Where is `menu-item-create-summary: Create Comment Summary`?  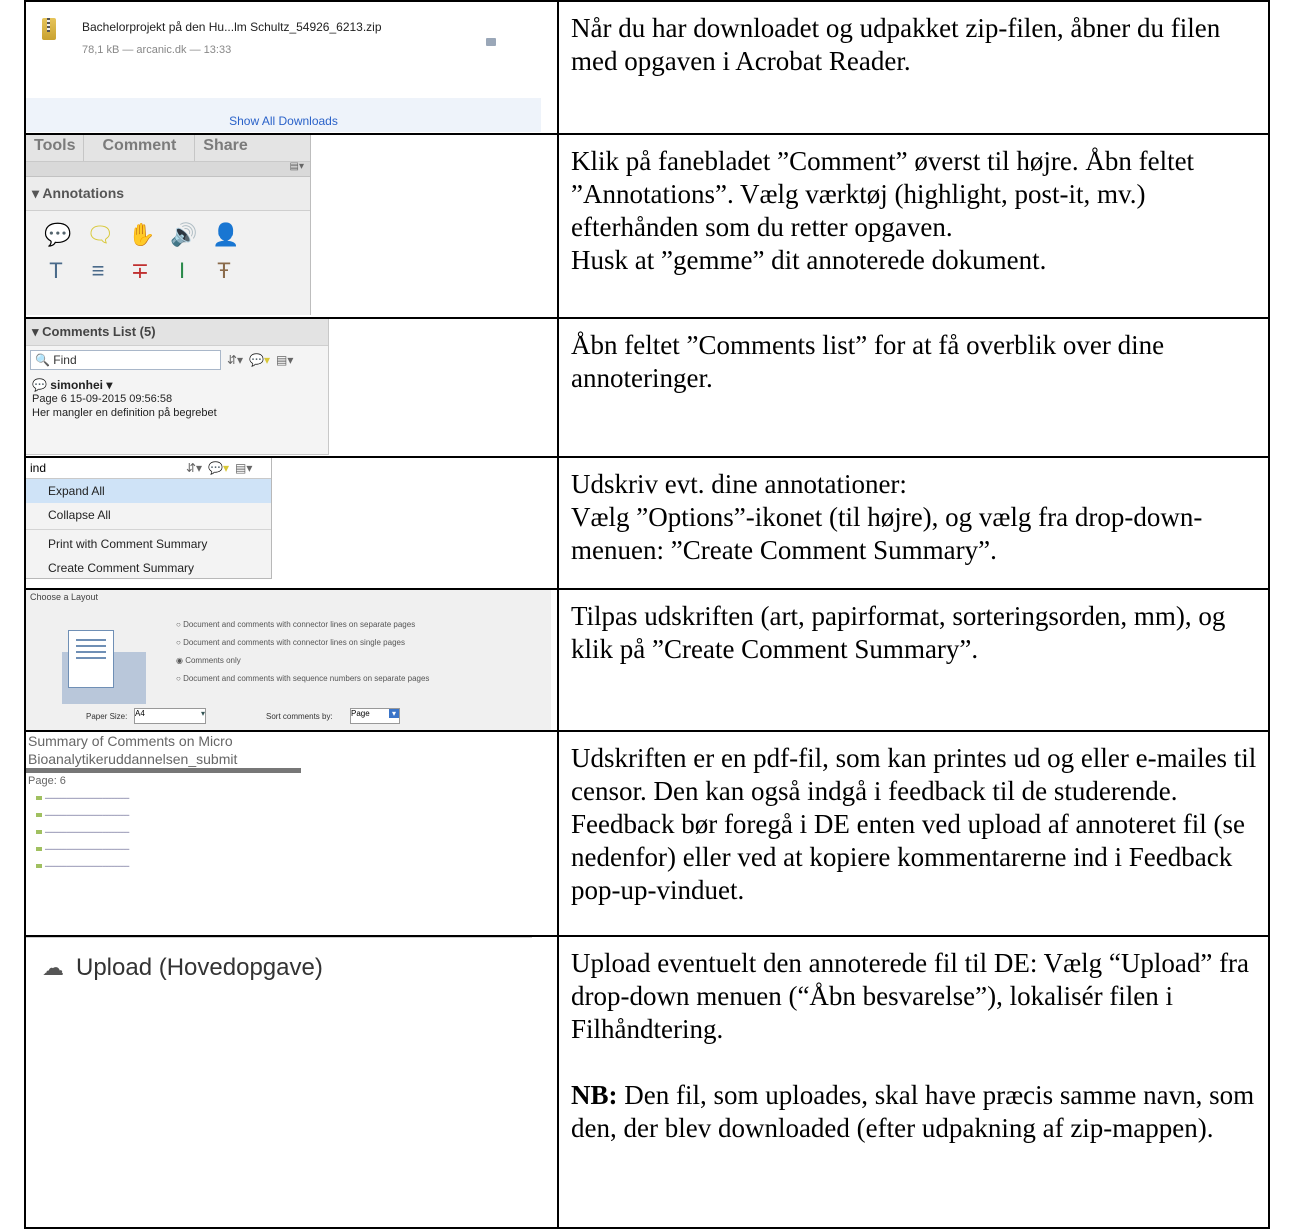 menu-item-create-summary: Create Comment Summary is located at coordinates (148, 568).